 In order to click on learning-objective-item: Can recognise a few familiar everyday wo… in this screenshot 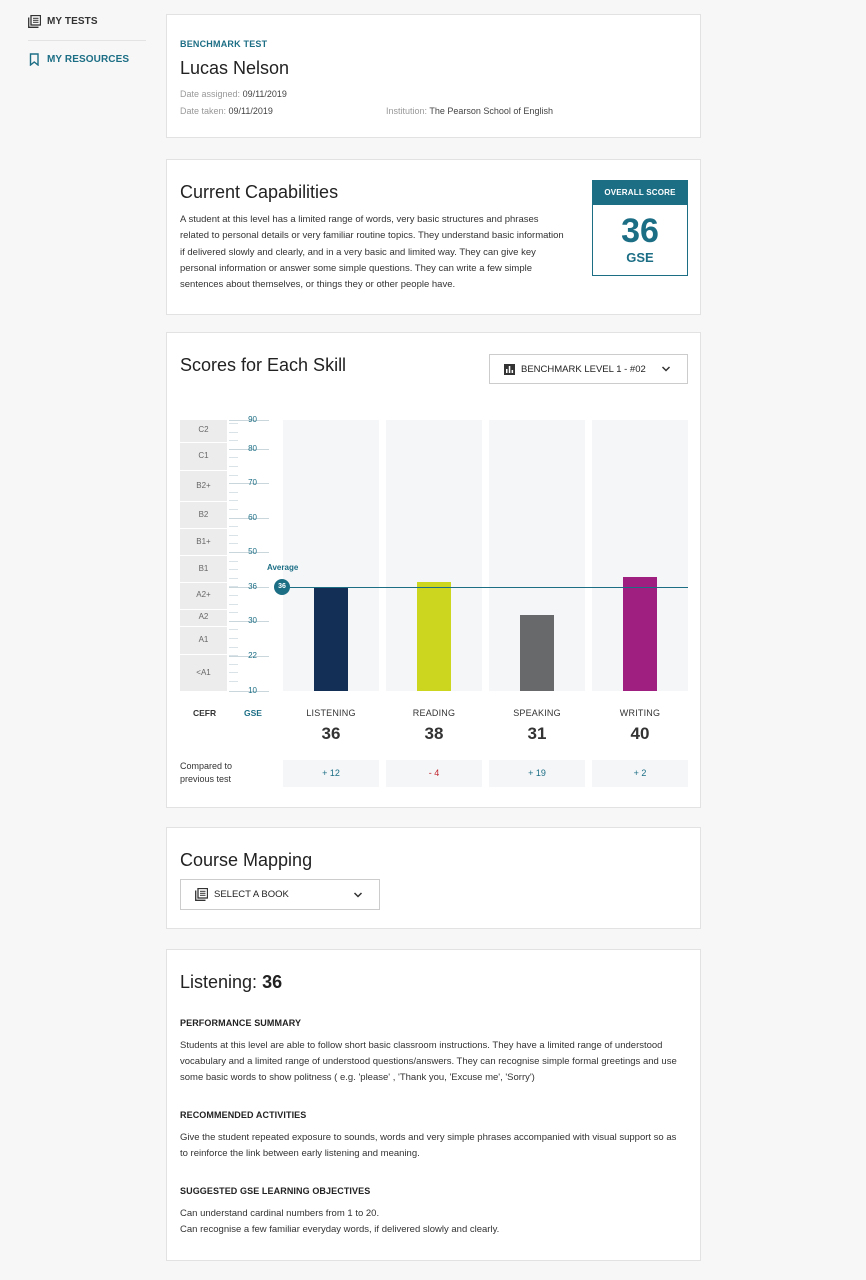, I will do `click(340, 1229)`.